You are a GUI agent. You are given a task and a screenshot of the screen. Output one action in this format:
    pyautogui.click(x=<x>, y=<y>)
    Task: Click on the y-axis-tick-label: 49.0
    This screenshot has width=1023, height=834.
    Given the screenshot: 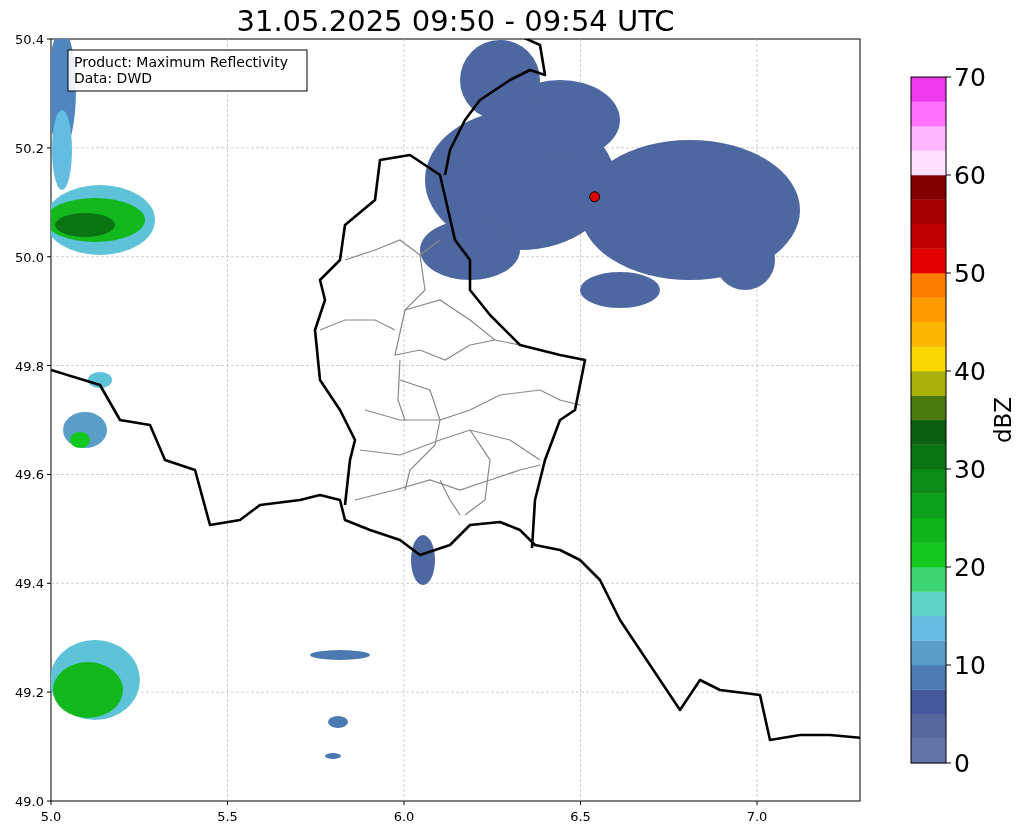 What is the action you would take?
    pyautogui.click(x=29, y=801)
    